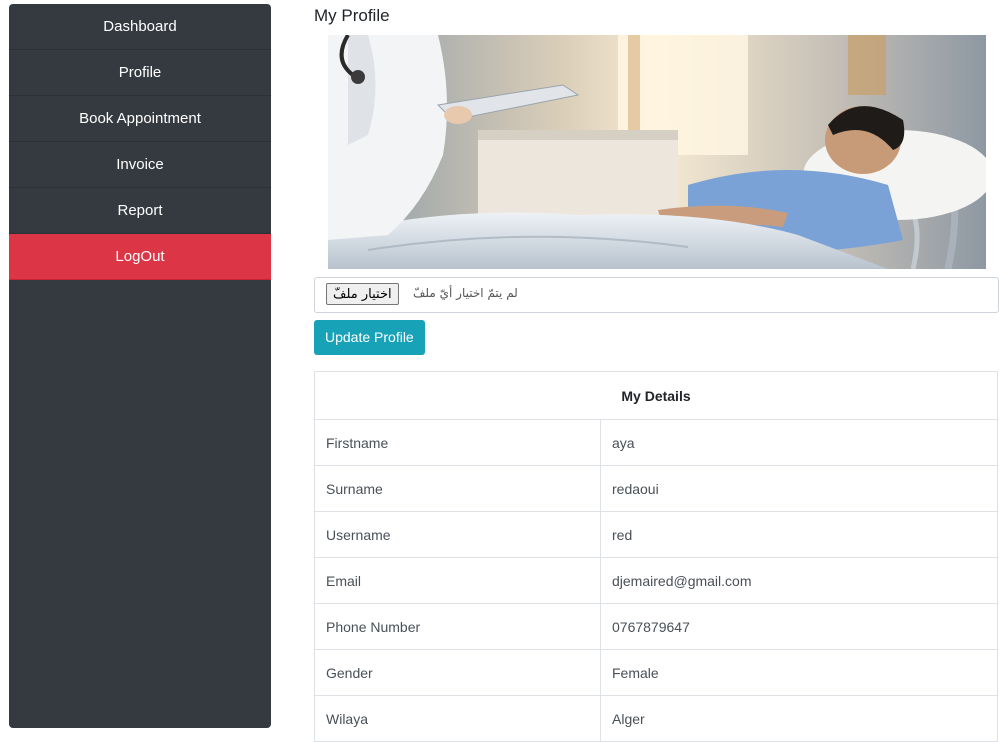 This screenshot has width=999, height=742. I want to click on row-value: red, so click(799, 534).